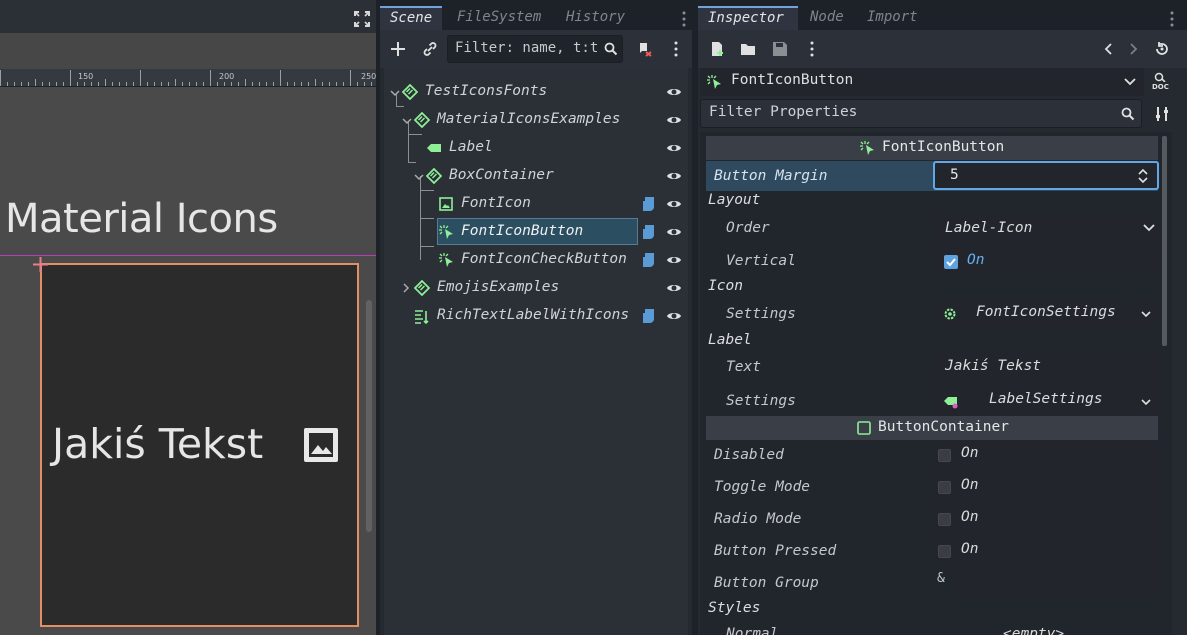 This screenshot has width=1187, height=635. I want to click on resource-name: LabelSettings, so click(1046, 399).